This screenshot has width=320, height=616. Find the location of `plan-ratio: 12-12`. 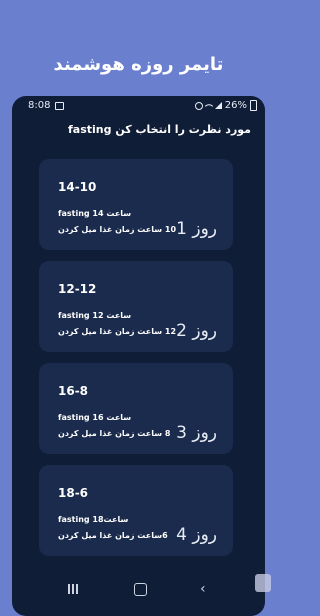

plan-ratio: 12-12 is located at coordinates (77, 289).